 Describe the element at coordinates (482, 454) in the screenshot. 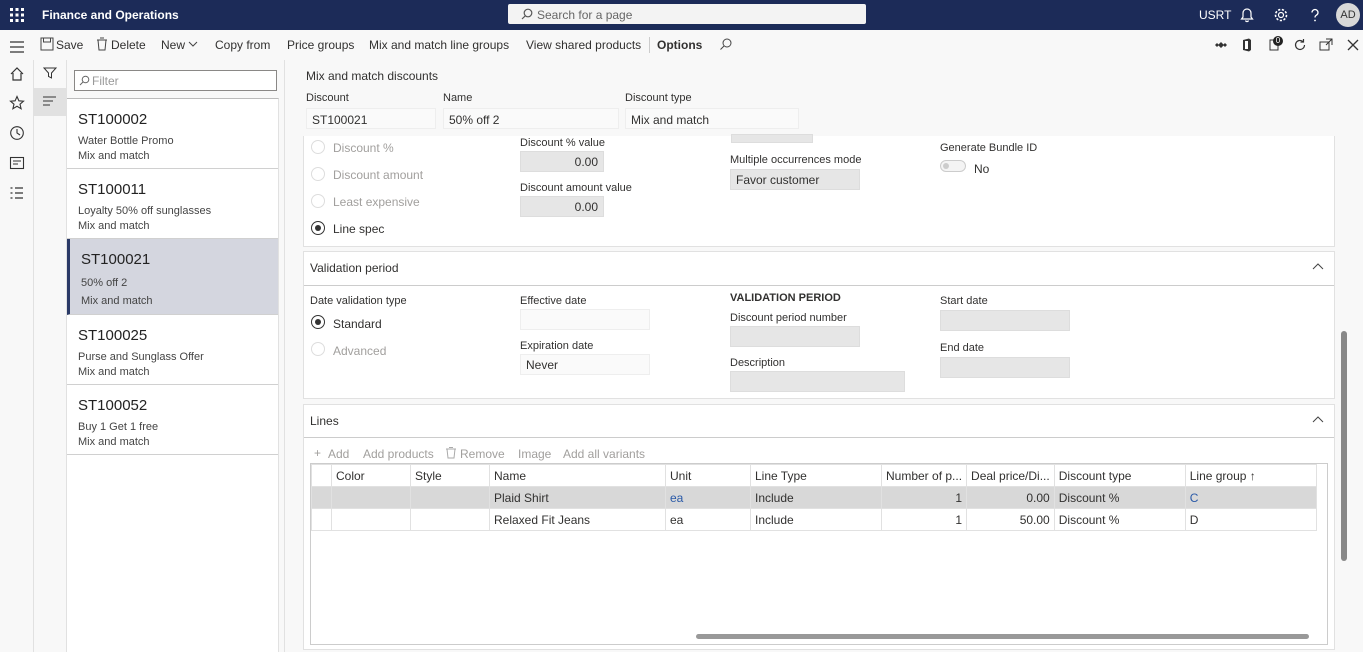

I see `remove-button: Remove` at that location.